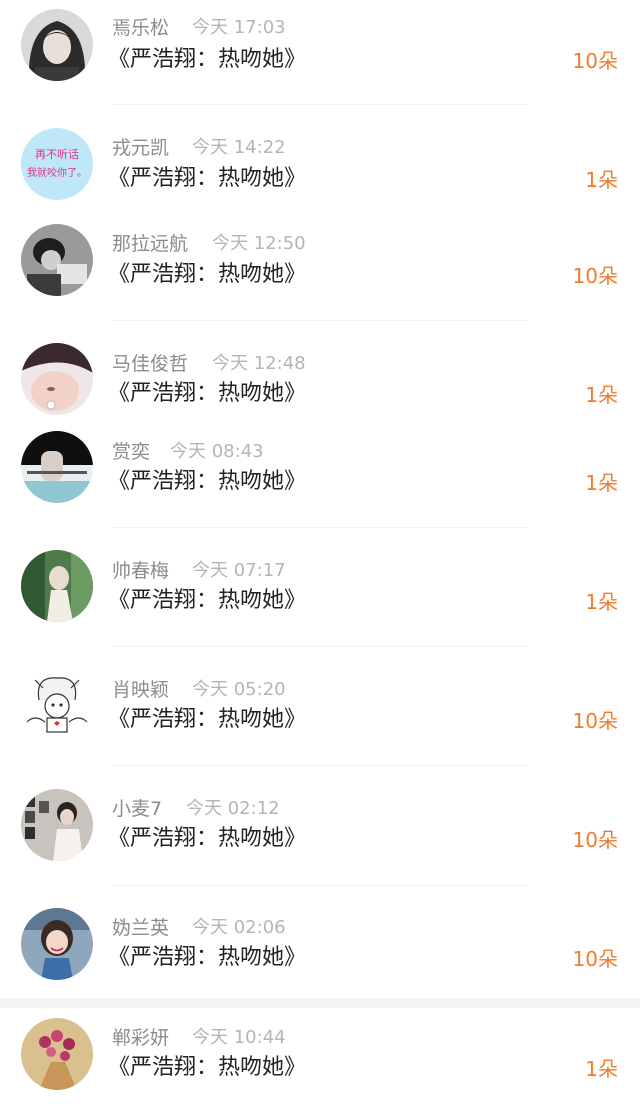  I want to click on send-time: 今天 12:50, so click(259, 243).